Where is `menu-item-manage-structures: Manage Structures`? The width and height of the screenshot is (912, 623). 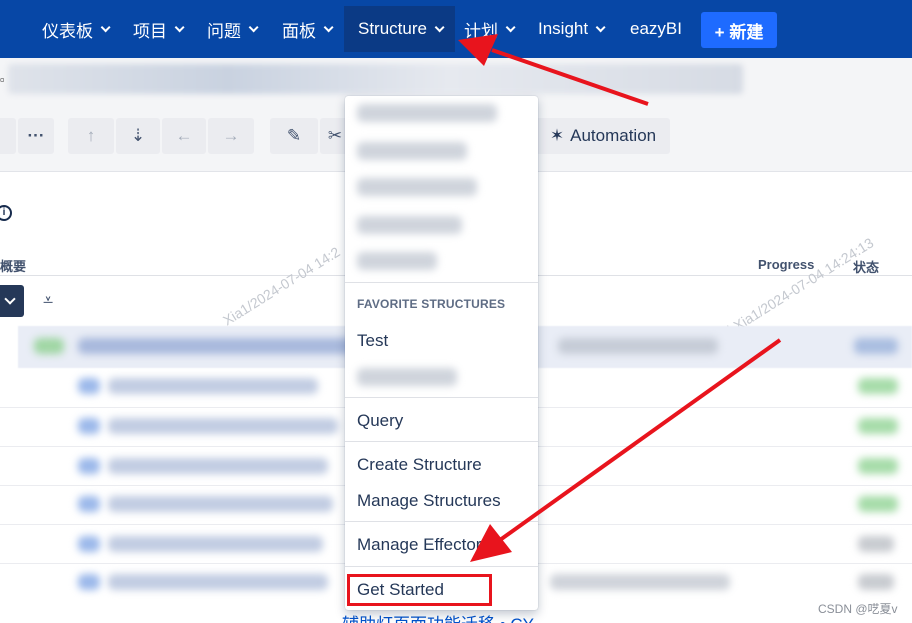 menu-item-manage-structures: Manage Structures is located at coordinates (429, 501).